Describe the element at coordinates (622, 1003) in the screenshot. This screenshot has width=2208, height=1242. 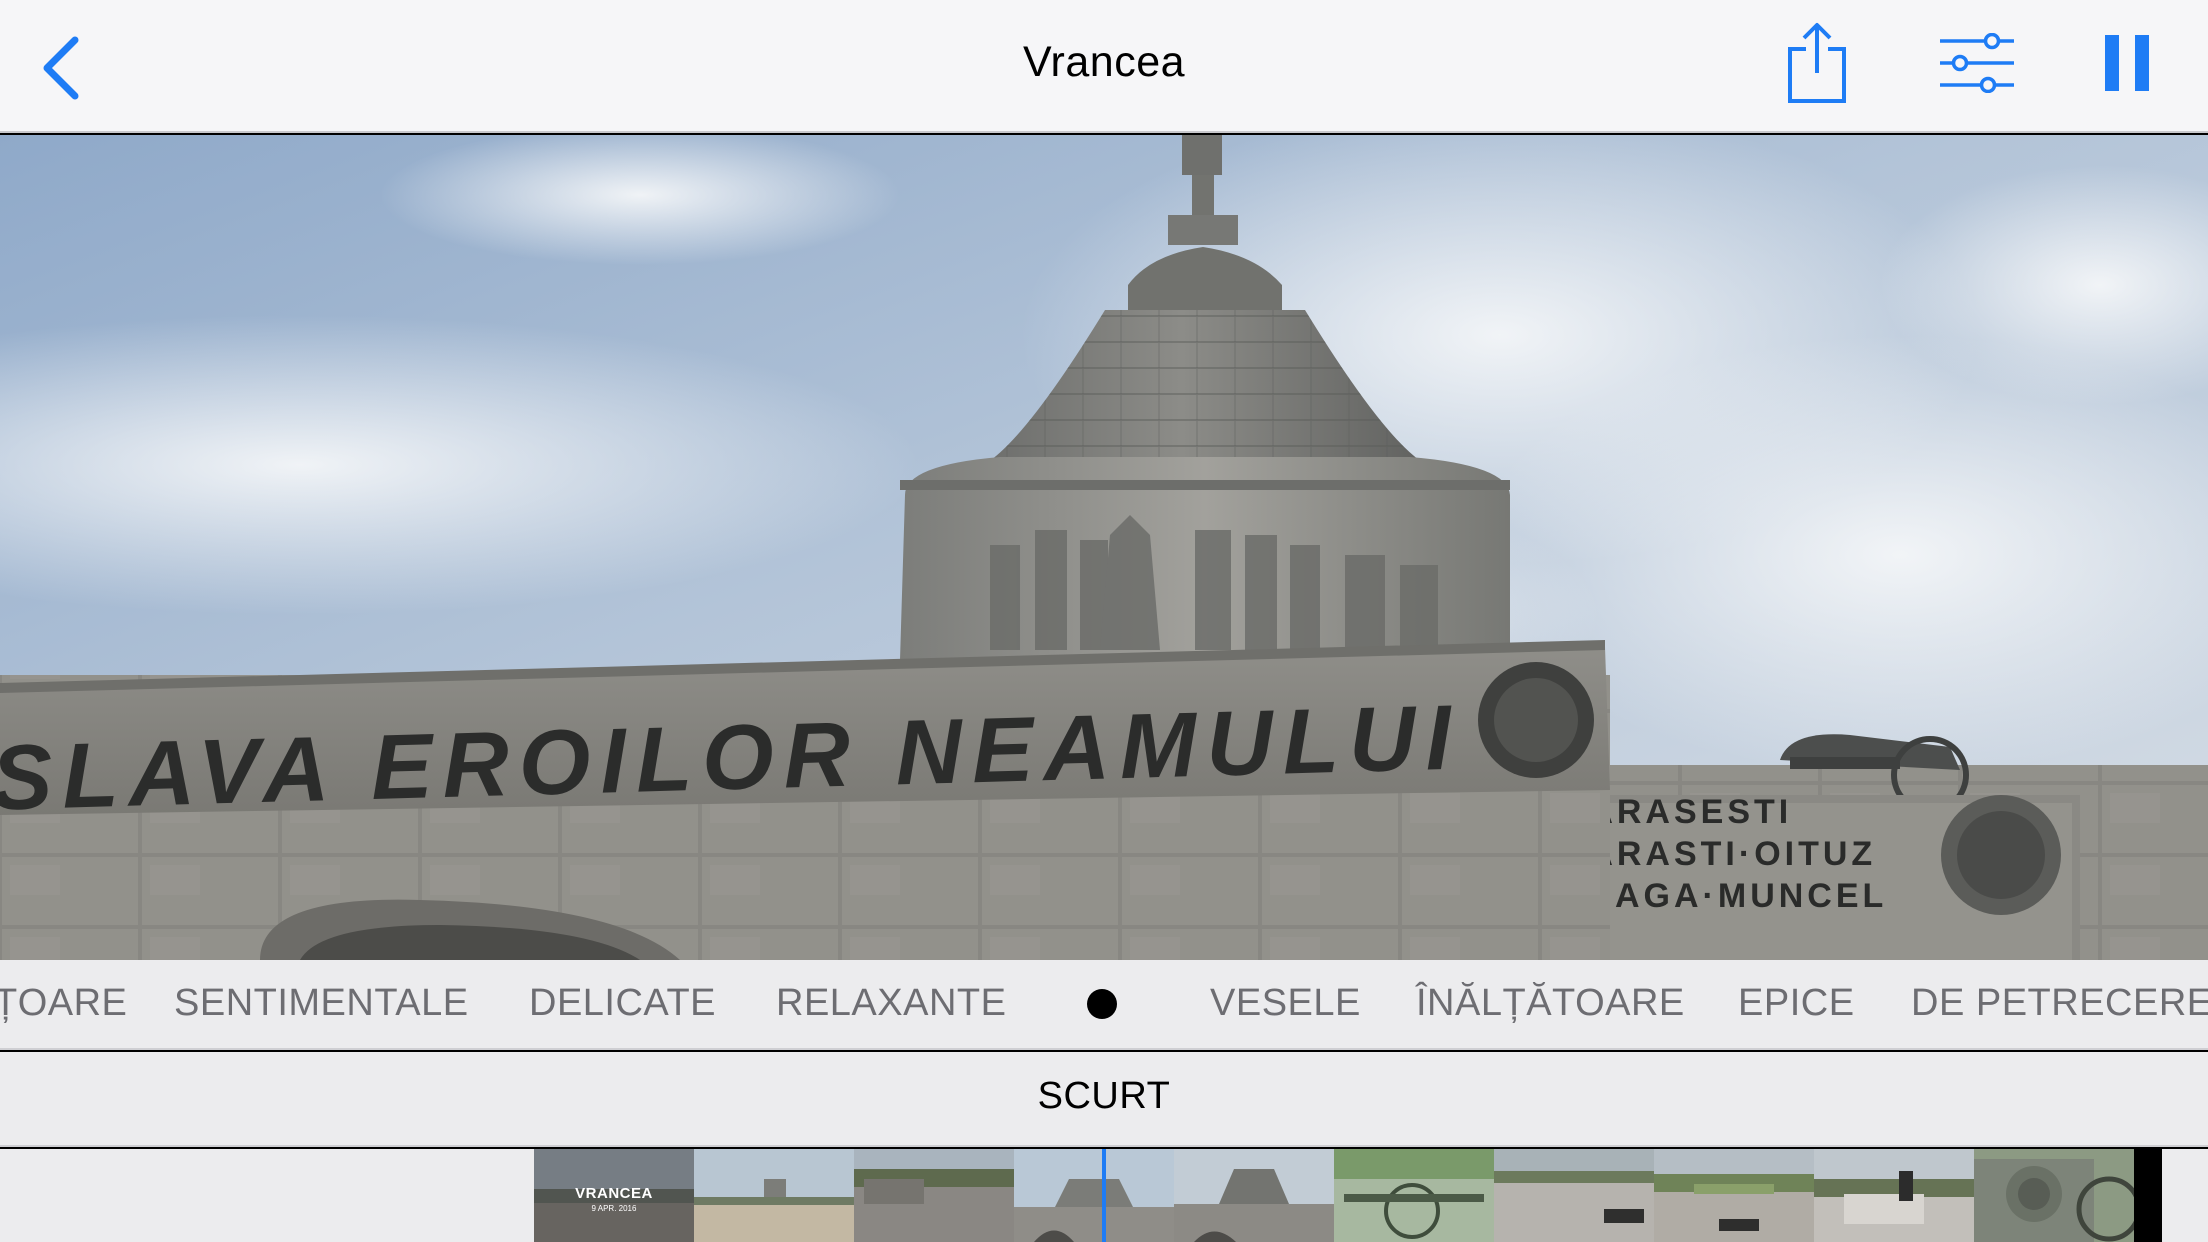
I see `mood-option: DELICATE` at that location.